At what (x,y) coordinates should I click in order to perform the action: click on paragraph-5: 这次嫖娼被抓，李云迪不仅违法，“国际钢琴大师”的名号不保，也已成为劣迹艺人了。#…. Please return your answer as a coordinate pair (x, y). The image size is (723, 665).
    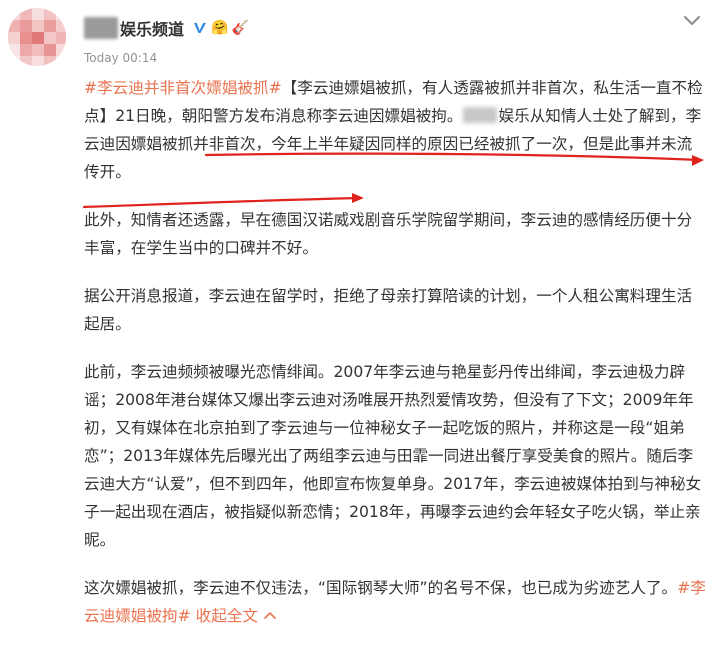
    Looking at the image, I should click on (395, 602).